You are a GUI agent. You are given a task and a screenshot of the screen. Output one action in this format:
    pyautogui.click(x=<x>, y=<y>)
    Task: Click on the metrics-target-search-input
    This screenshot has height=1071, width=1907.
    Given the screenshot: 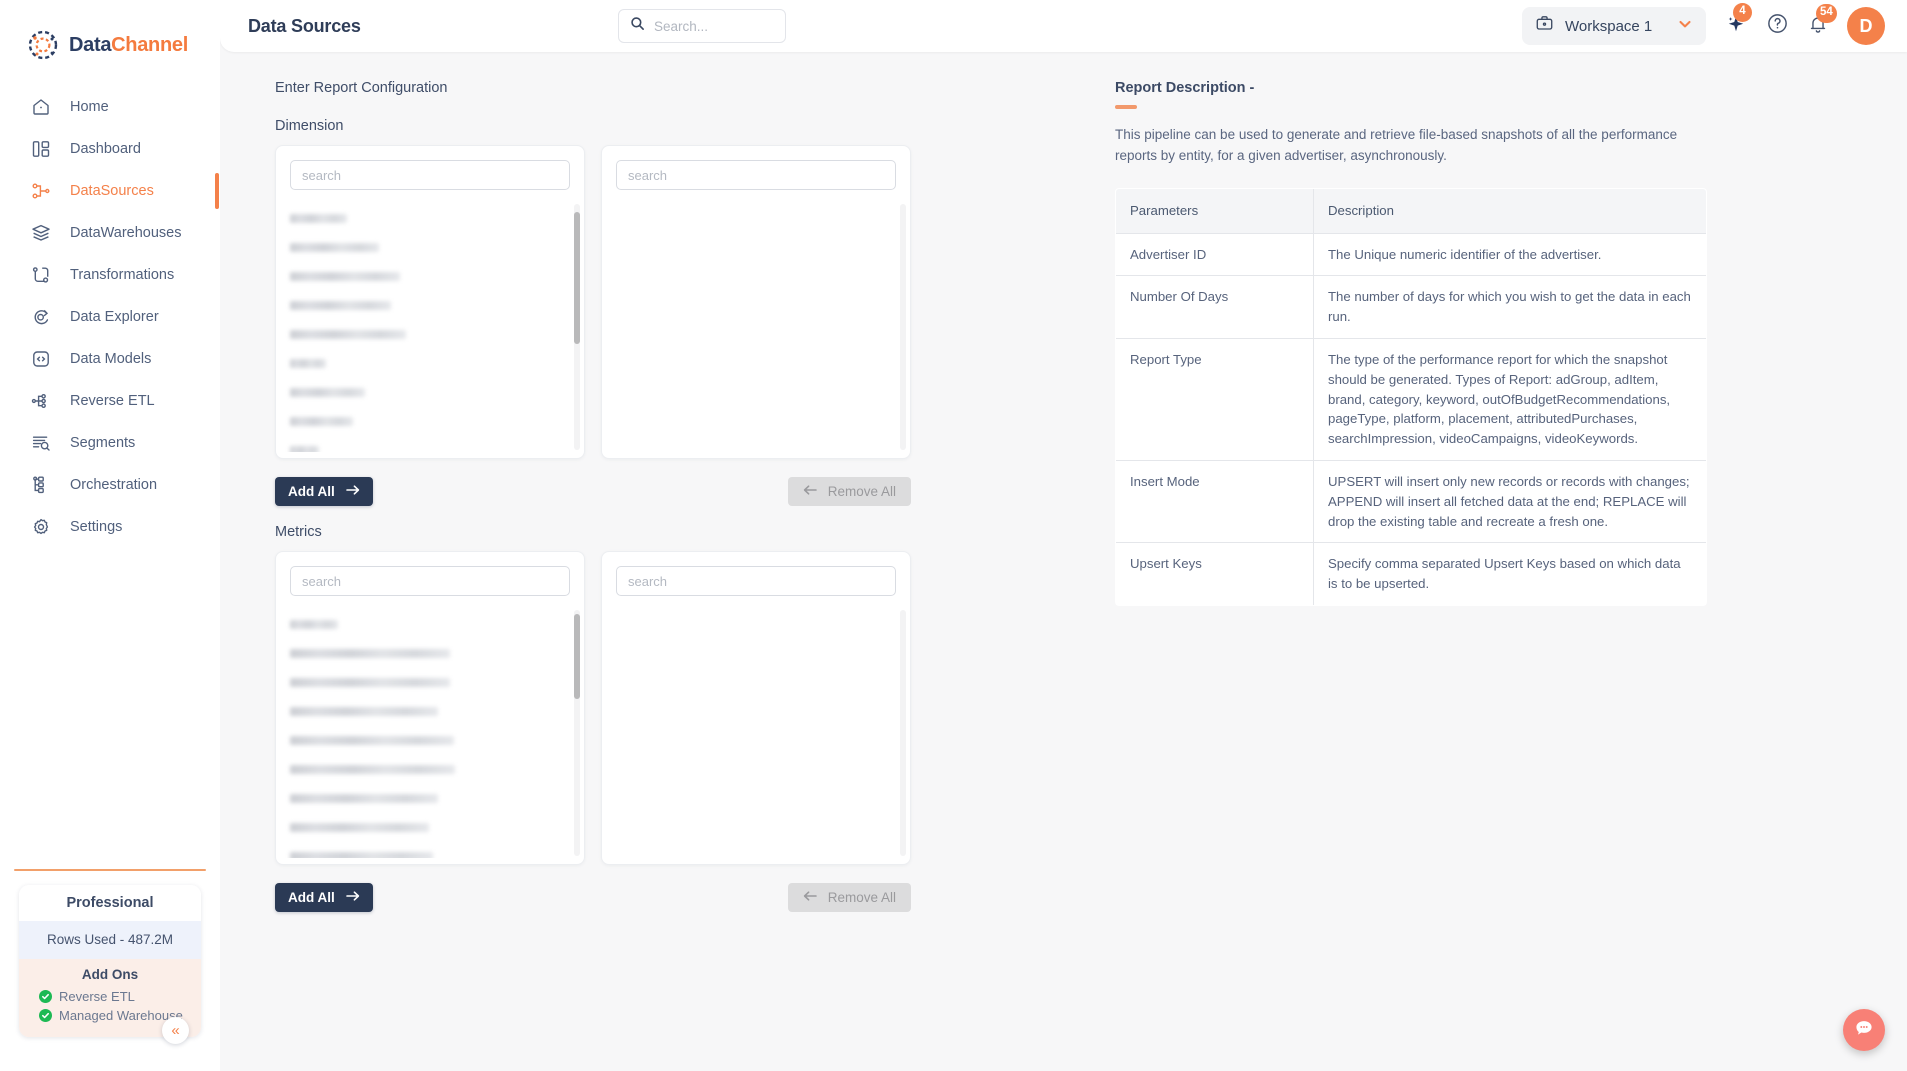 What is the action you would take?
    pyautogui.click(x=756, y=581)
    